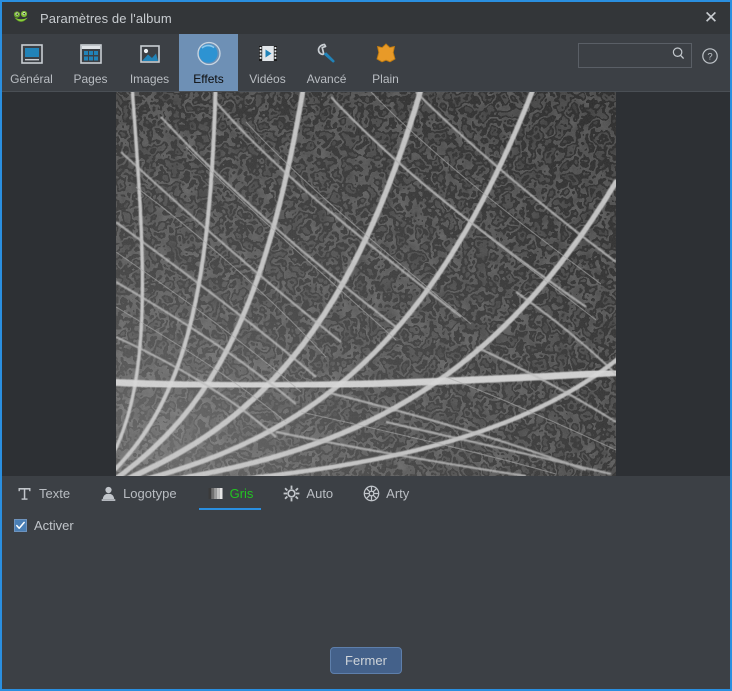 Image resolution: width=732 pixels, height=691 pixels. I want to click on toolbar-label-skin: Plain, so click(385, 79).